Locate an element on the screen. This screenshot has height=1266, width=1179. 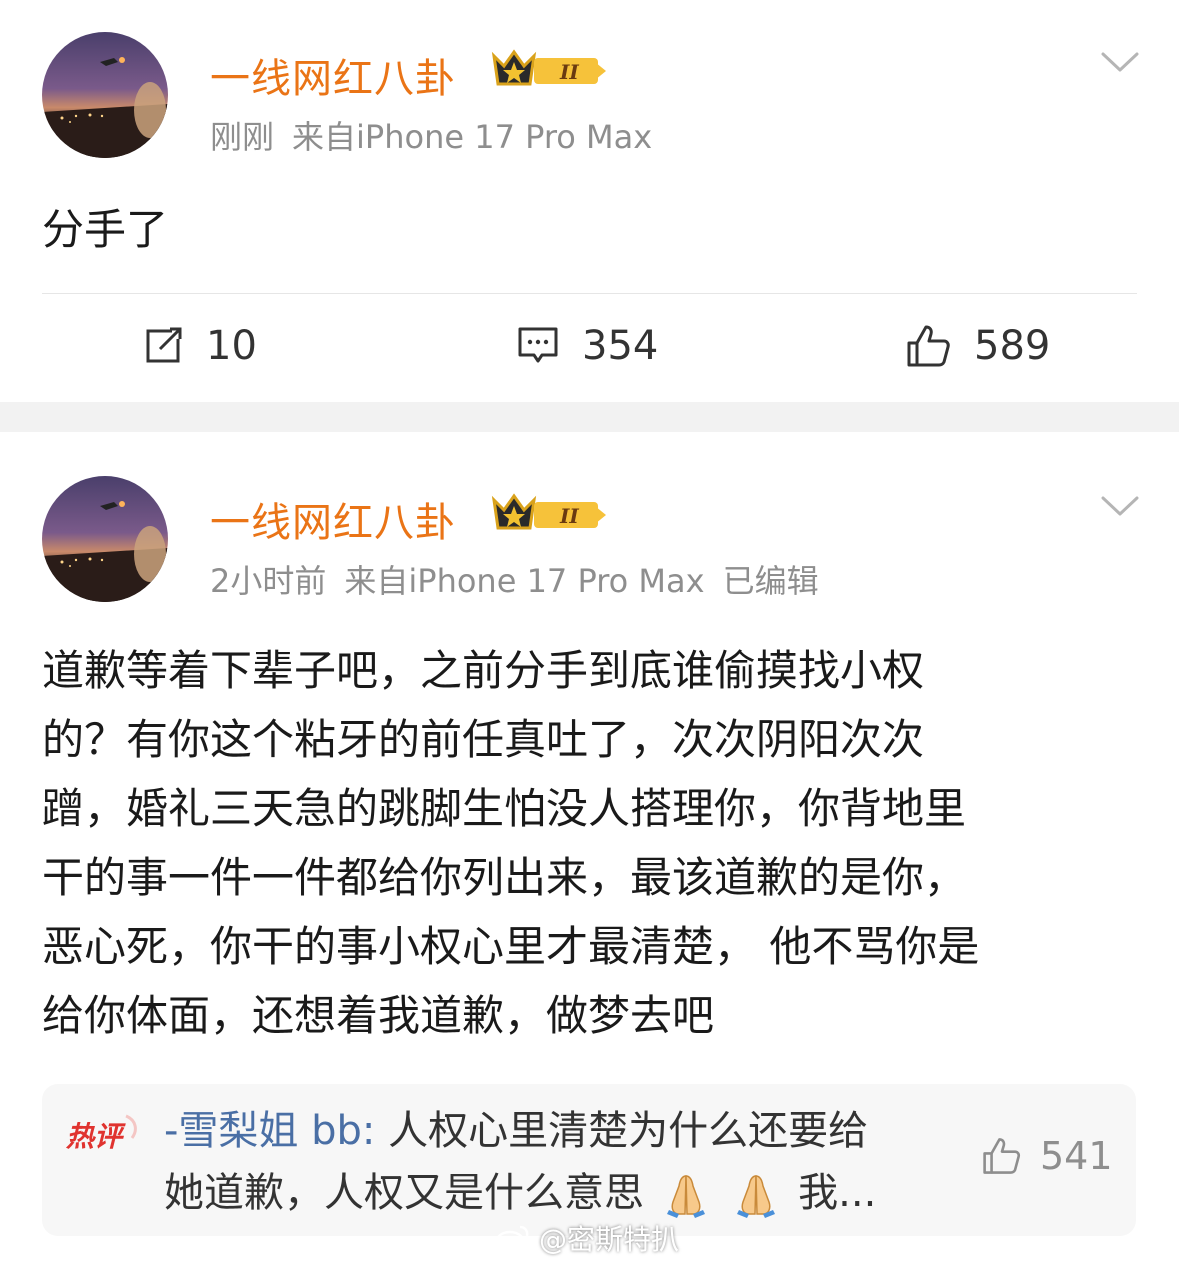
post-meta: 刚刚 来自iPhone 17 Pro Max is located at coordinates (440, 135).